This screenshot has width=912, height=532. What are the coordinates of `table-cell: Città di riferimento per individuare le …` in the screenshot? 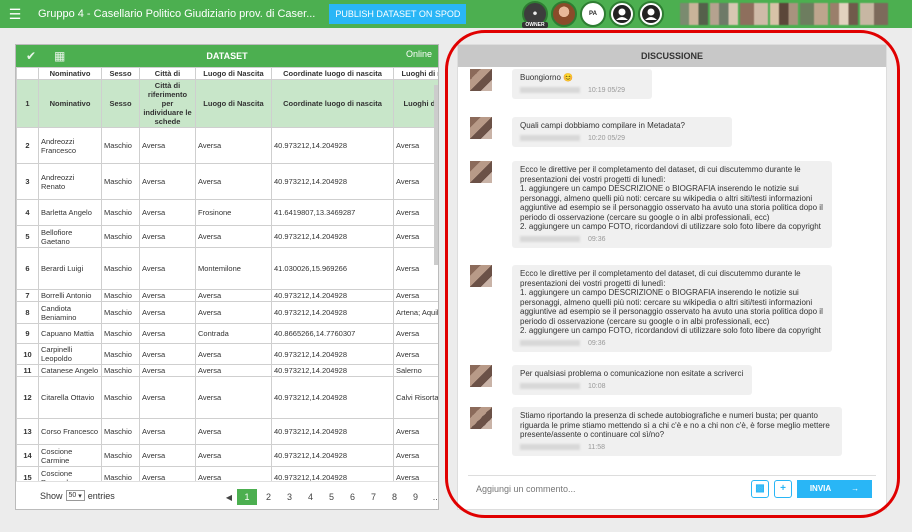 It's located at (167, 103).